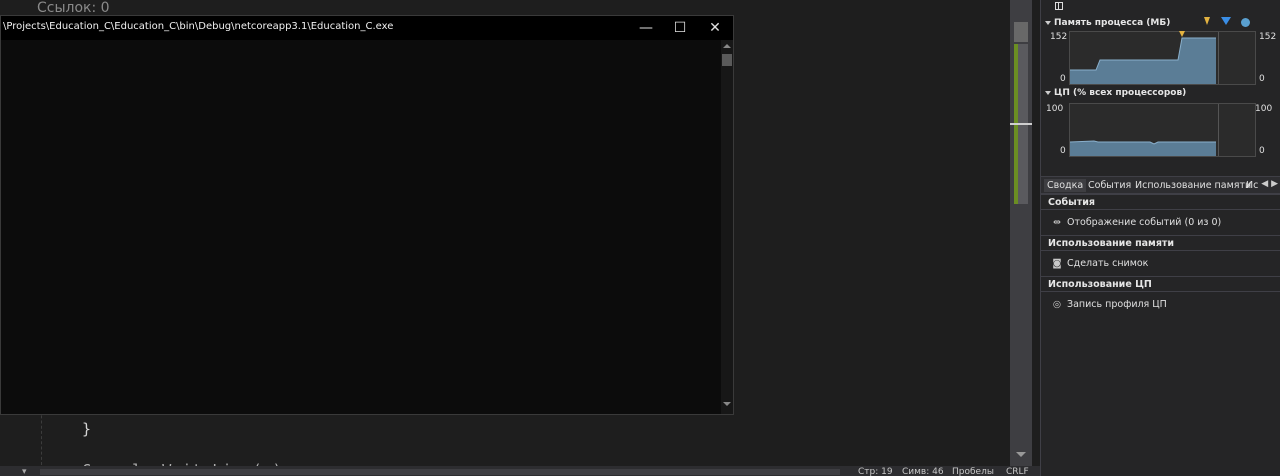 This screenshot has height=476, width=1280. Describe the element at coordinates (1162, 130) in the screenshot. I see `cpu-chart` at that location.